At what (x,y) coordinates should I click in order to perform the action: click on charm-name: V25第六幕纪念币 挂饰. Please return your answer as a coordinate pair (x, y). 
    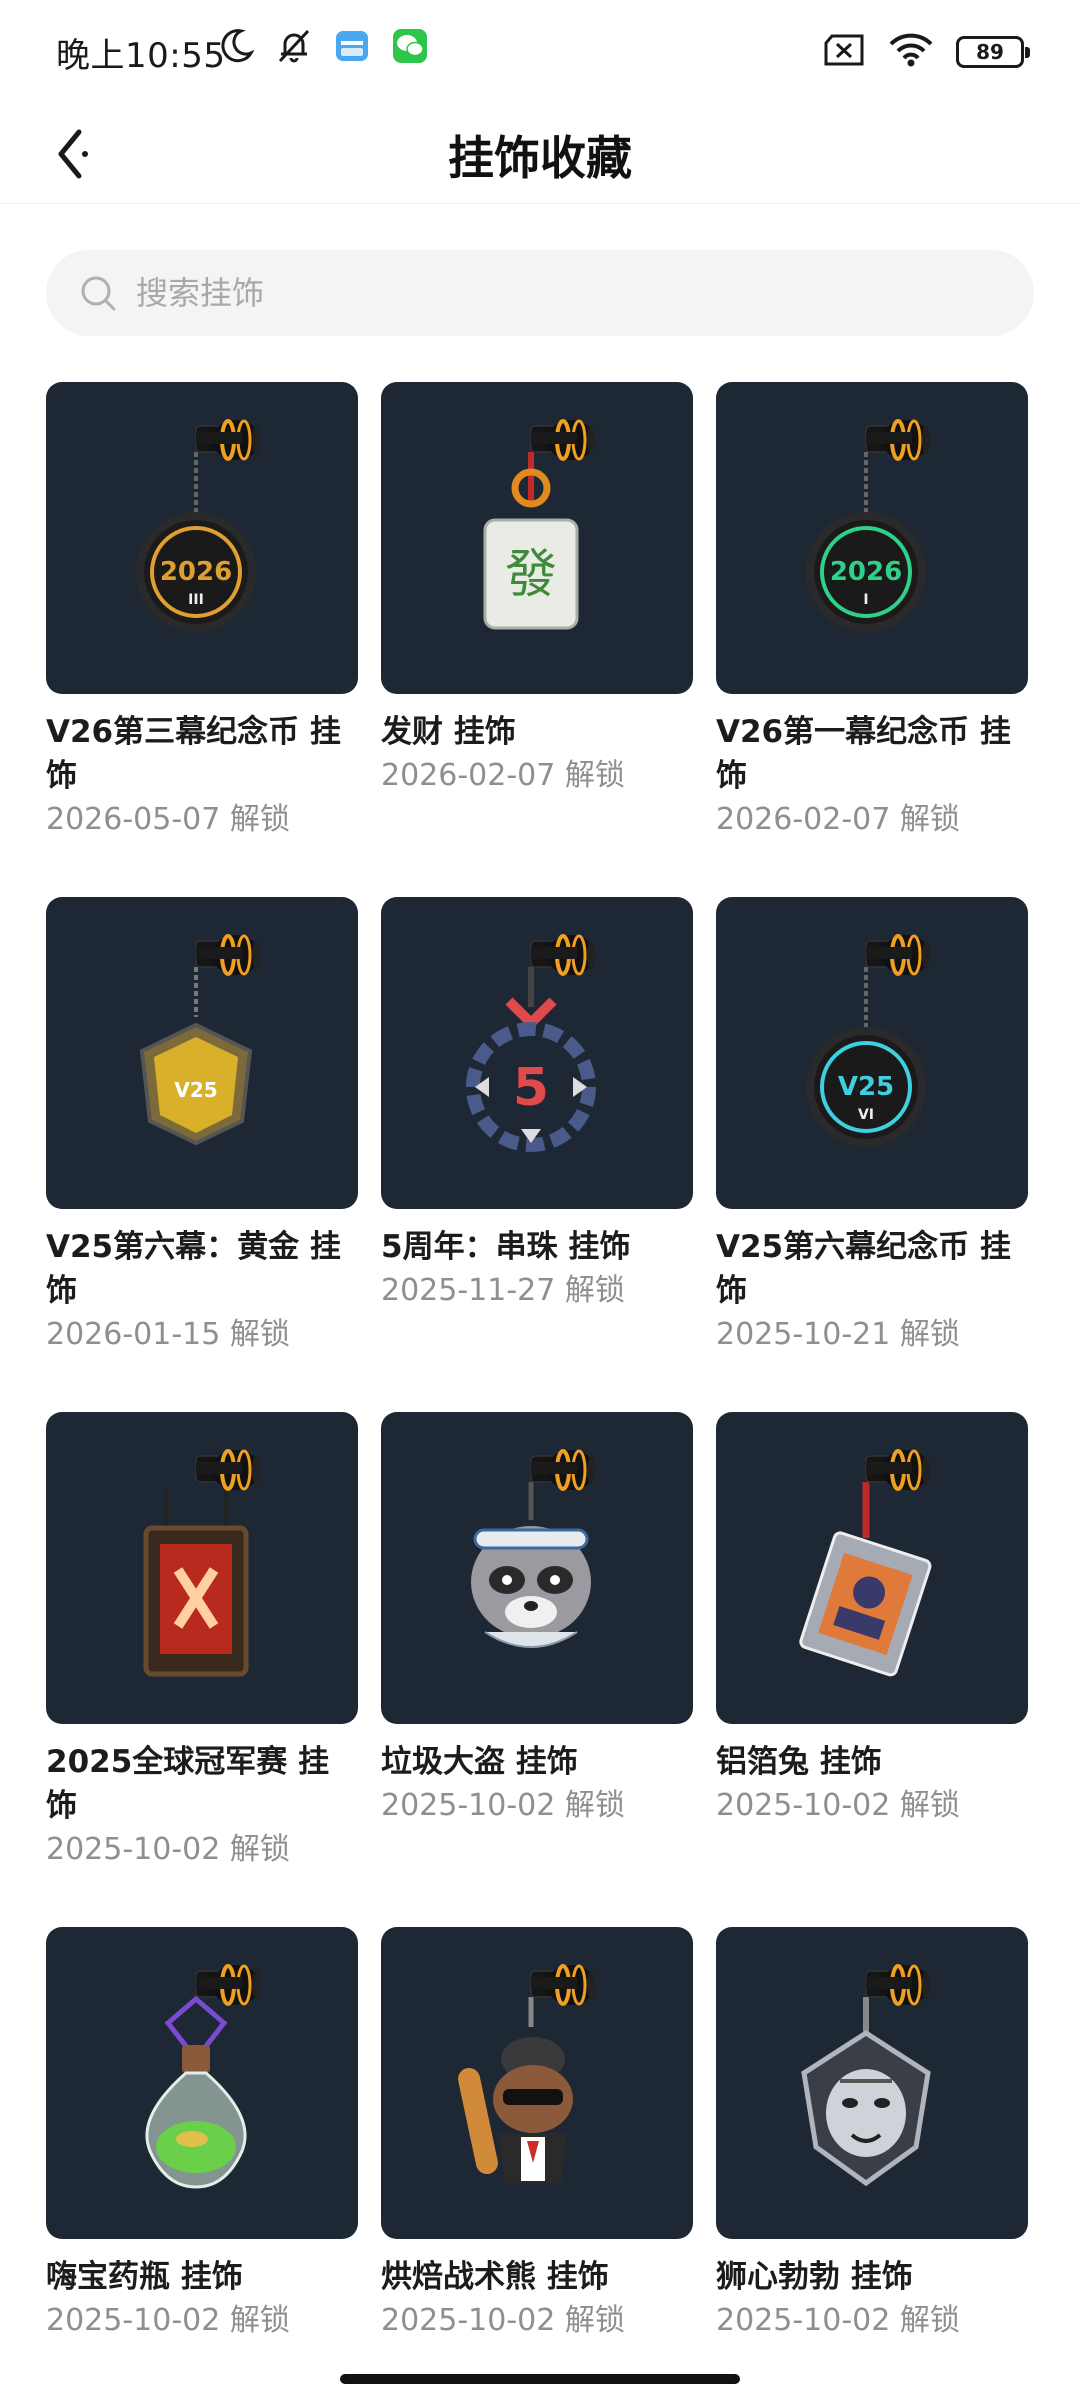
    Looking at the image, I should click on (863, 1269).